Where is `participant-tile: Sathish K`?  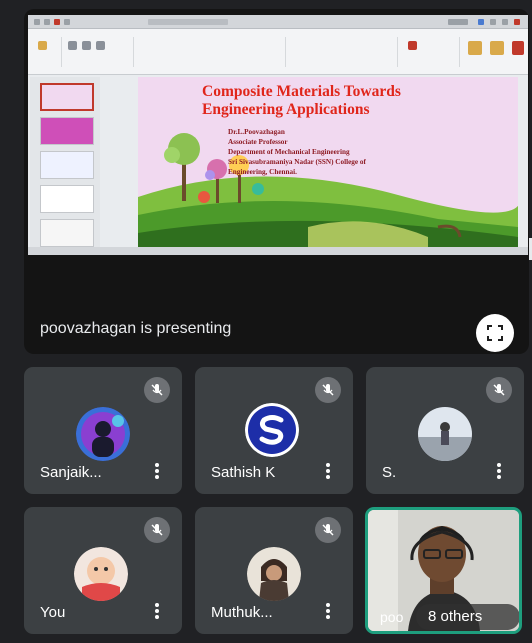 participant-tile: Sathish K is located at coordinates (274, 430).